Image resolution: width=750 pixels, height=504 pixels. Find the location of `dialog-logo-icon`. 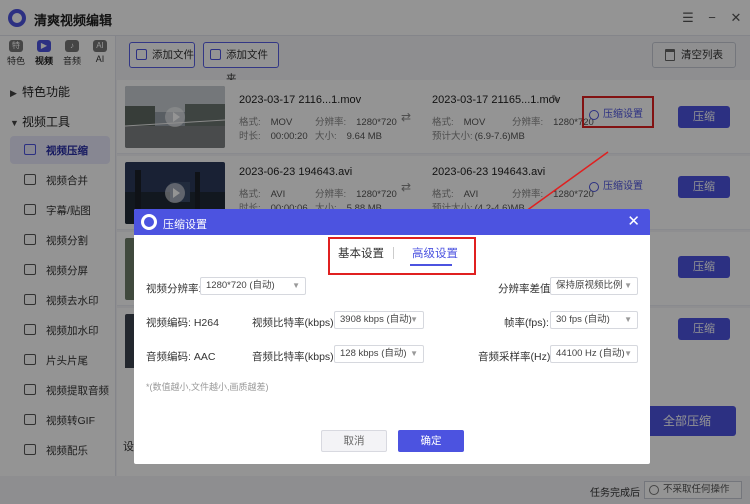

dialog-logo-icon is located at coordinates (149, 222).